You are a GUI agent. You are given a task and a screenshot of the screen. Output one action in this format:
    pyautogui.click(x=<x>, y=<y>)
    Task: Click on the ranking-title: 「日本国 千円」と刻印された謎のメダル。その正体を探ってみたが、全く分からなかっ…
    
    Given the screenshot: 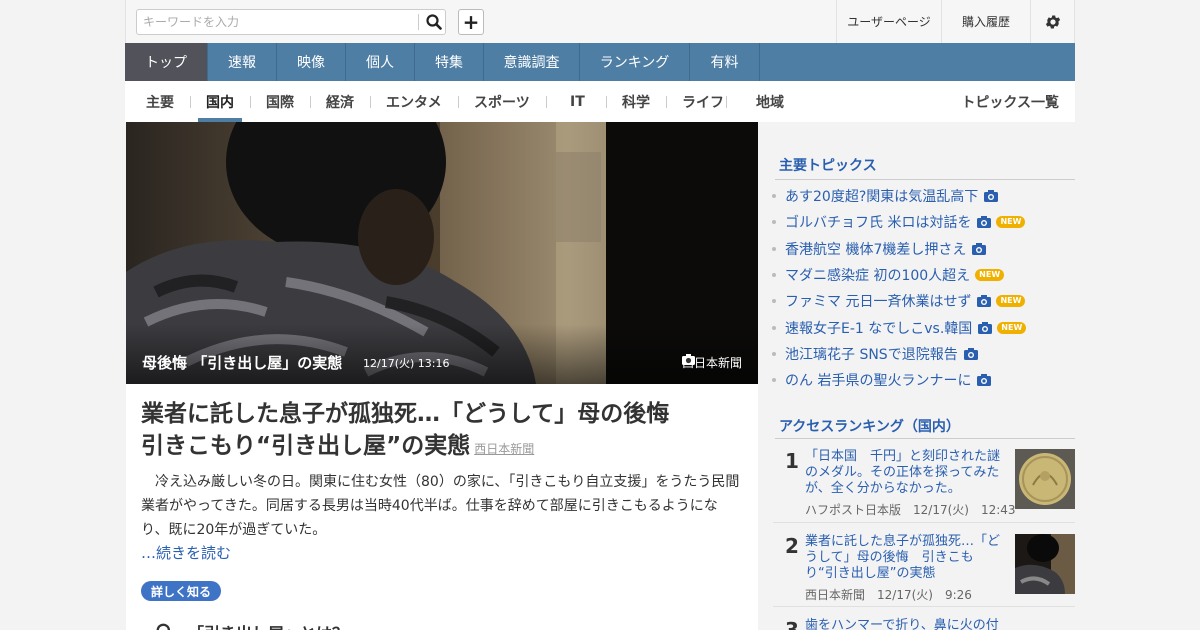 What is the action you would take?
    pyautogui.click(x=904, y=473)
    